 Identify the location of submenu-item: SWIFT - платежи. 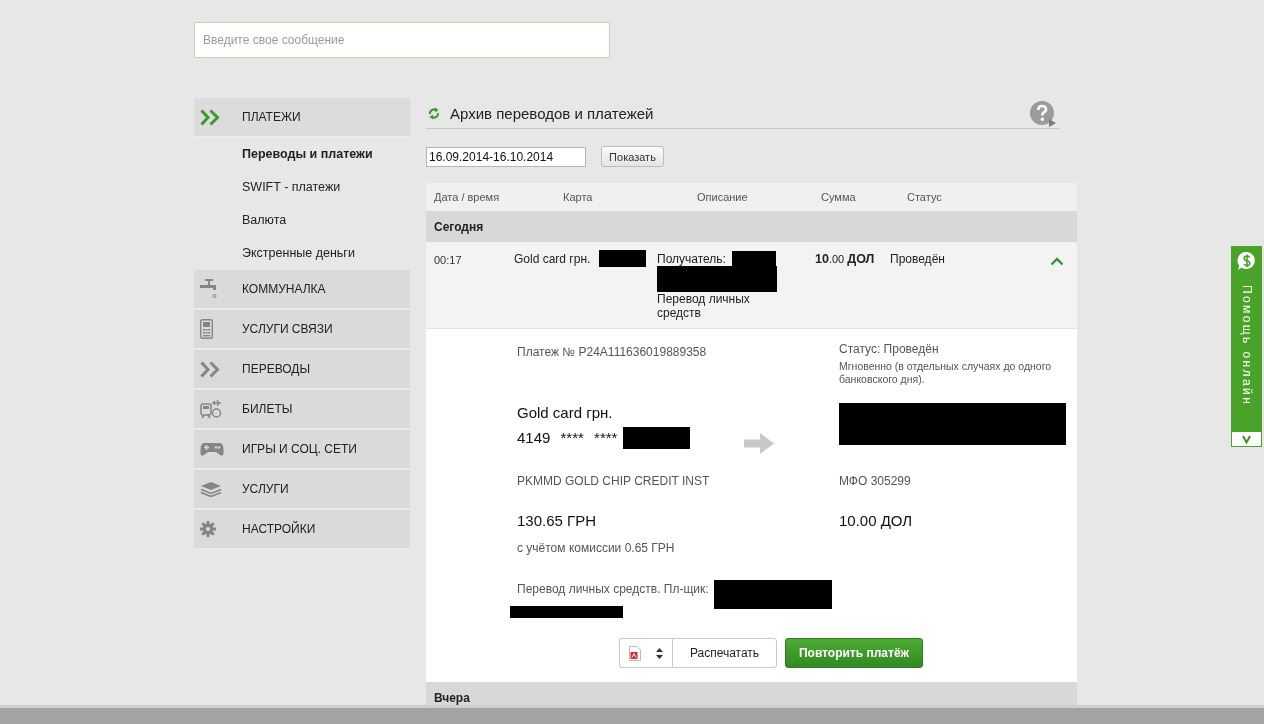
(291, 187).